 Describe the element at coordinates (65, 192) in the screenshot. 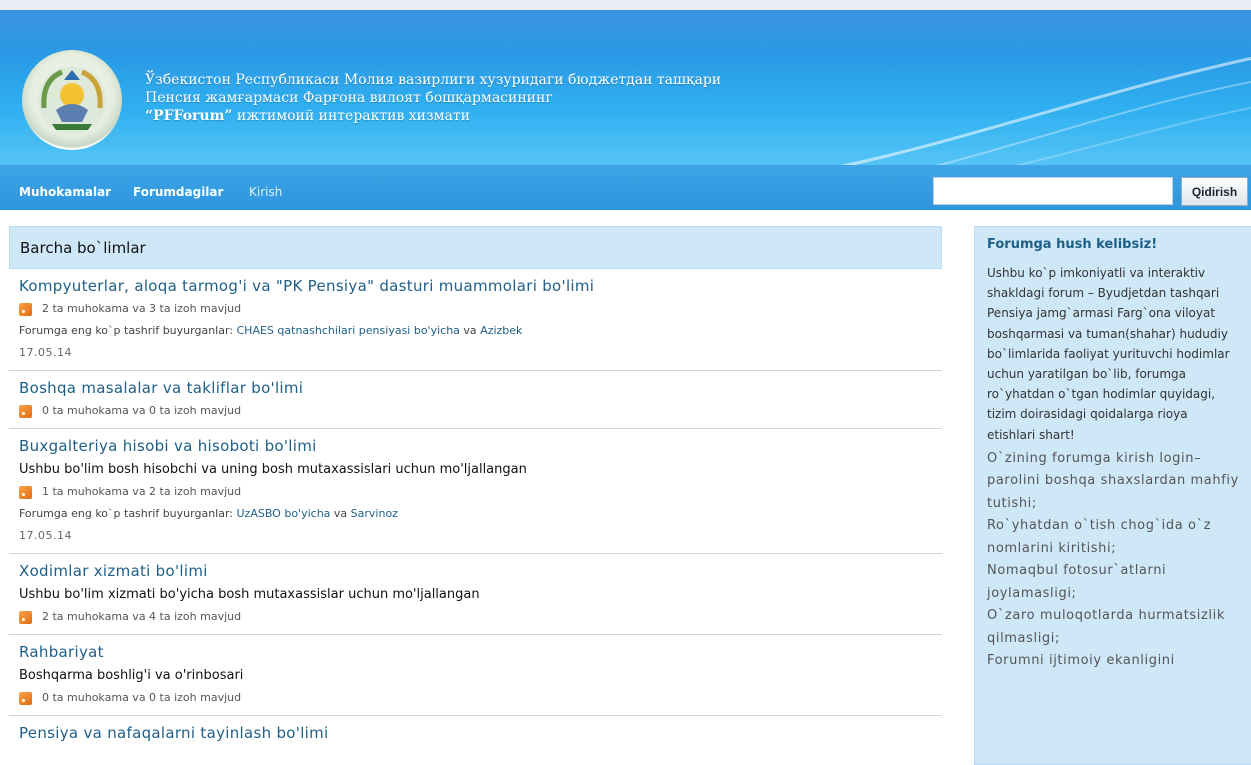

I see `nav-muhokamalar: Muhokamalar` at that location.